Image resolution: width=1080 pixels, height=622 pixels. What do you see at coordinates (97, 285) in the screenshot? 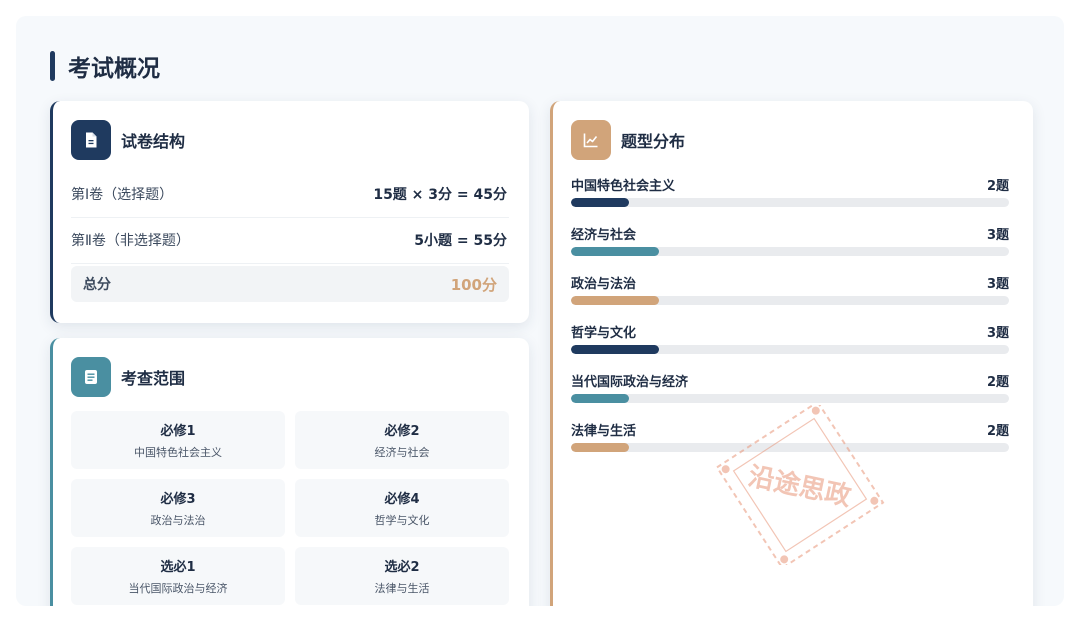
I see `total-label: 总分` at bounding box center [97, 285].